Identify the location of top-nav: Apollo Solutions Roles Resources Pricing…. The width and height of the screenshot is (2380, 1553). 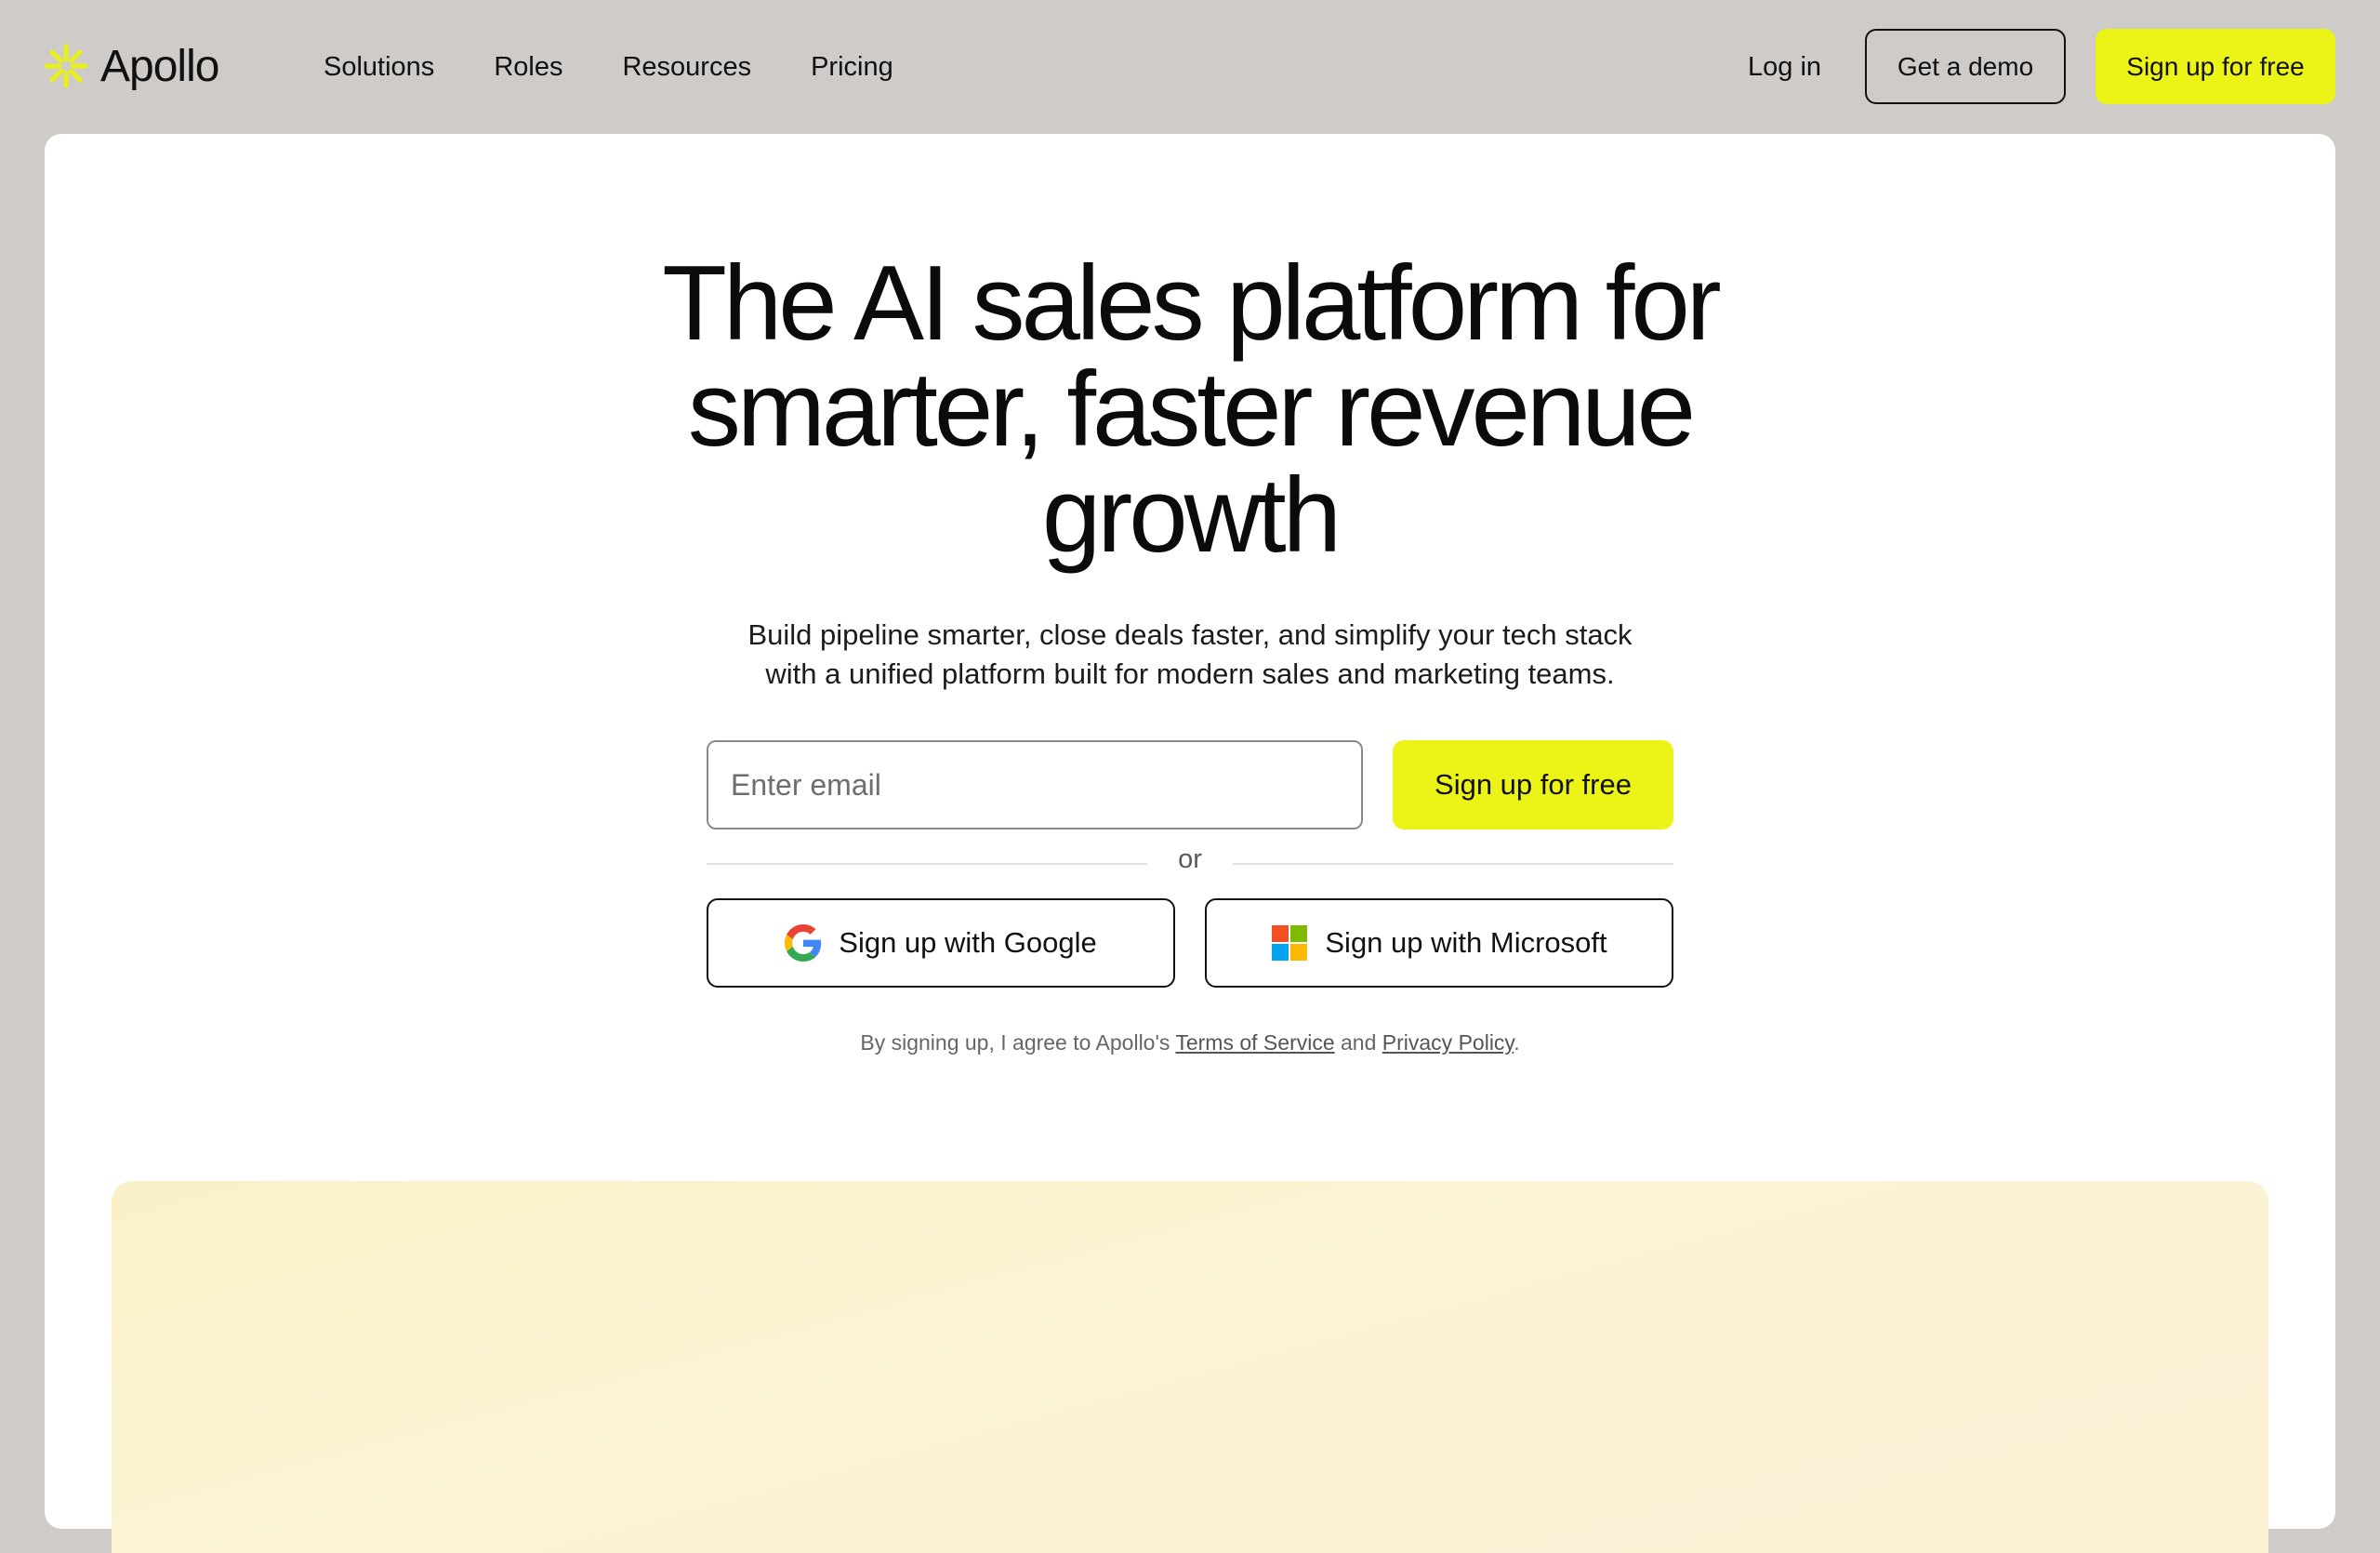
(1190, 67).